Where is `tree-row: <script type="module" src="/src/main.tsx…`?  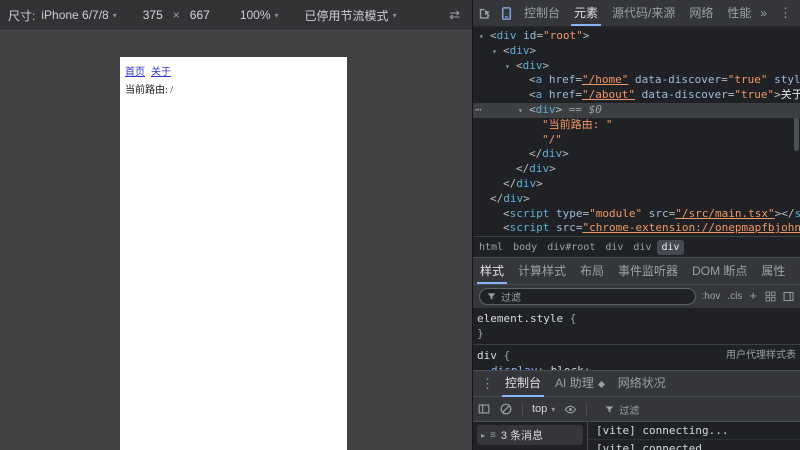 tree-row: <script type="module" src="/src/main.tsx… is located at coordinates (636, 214).